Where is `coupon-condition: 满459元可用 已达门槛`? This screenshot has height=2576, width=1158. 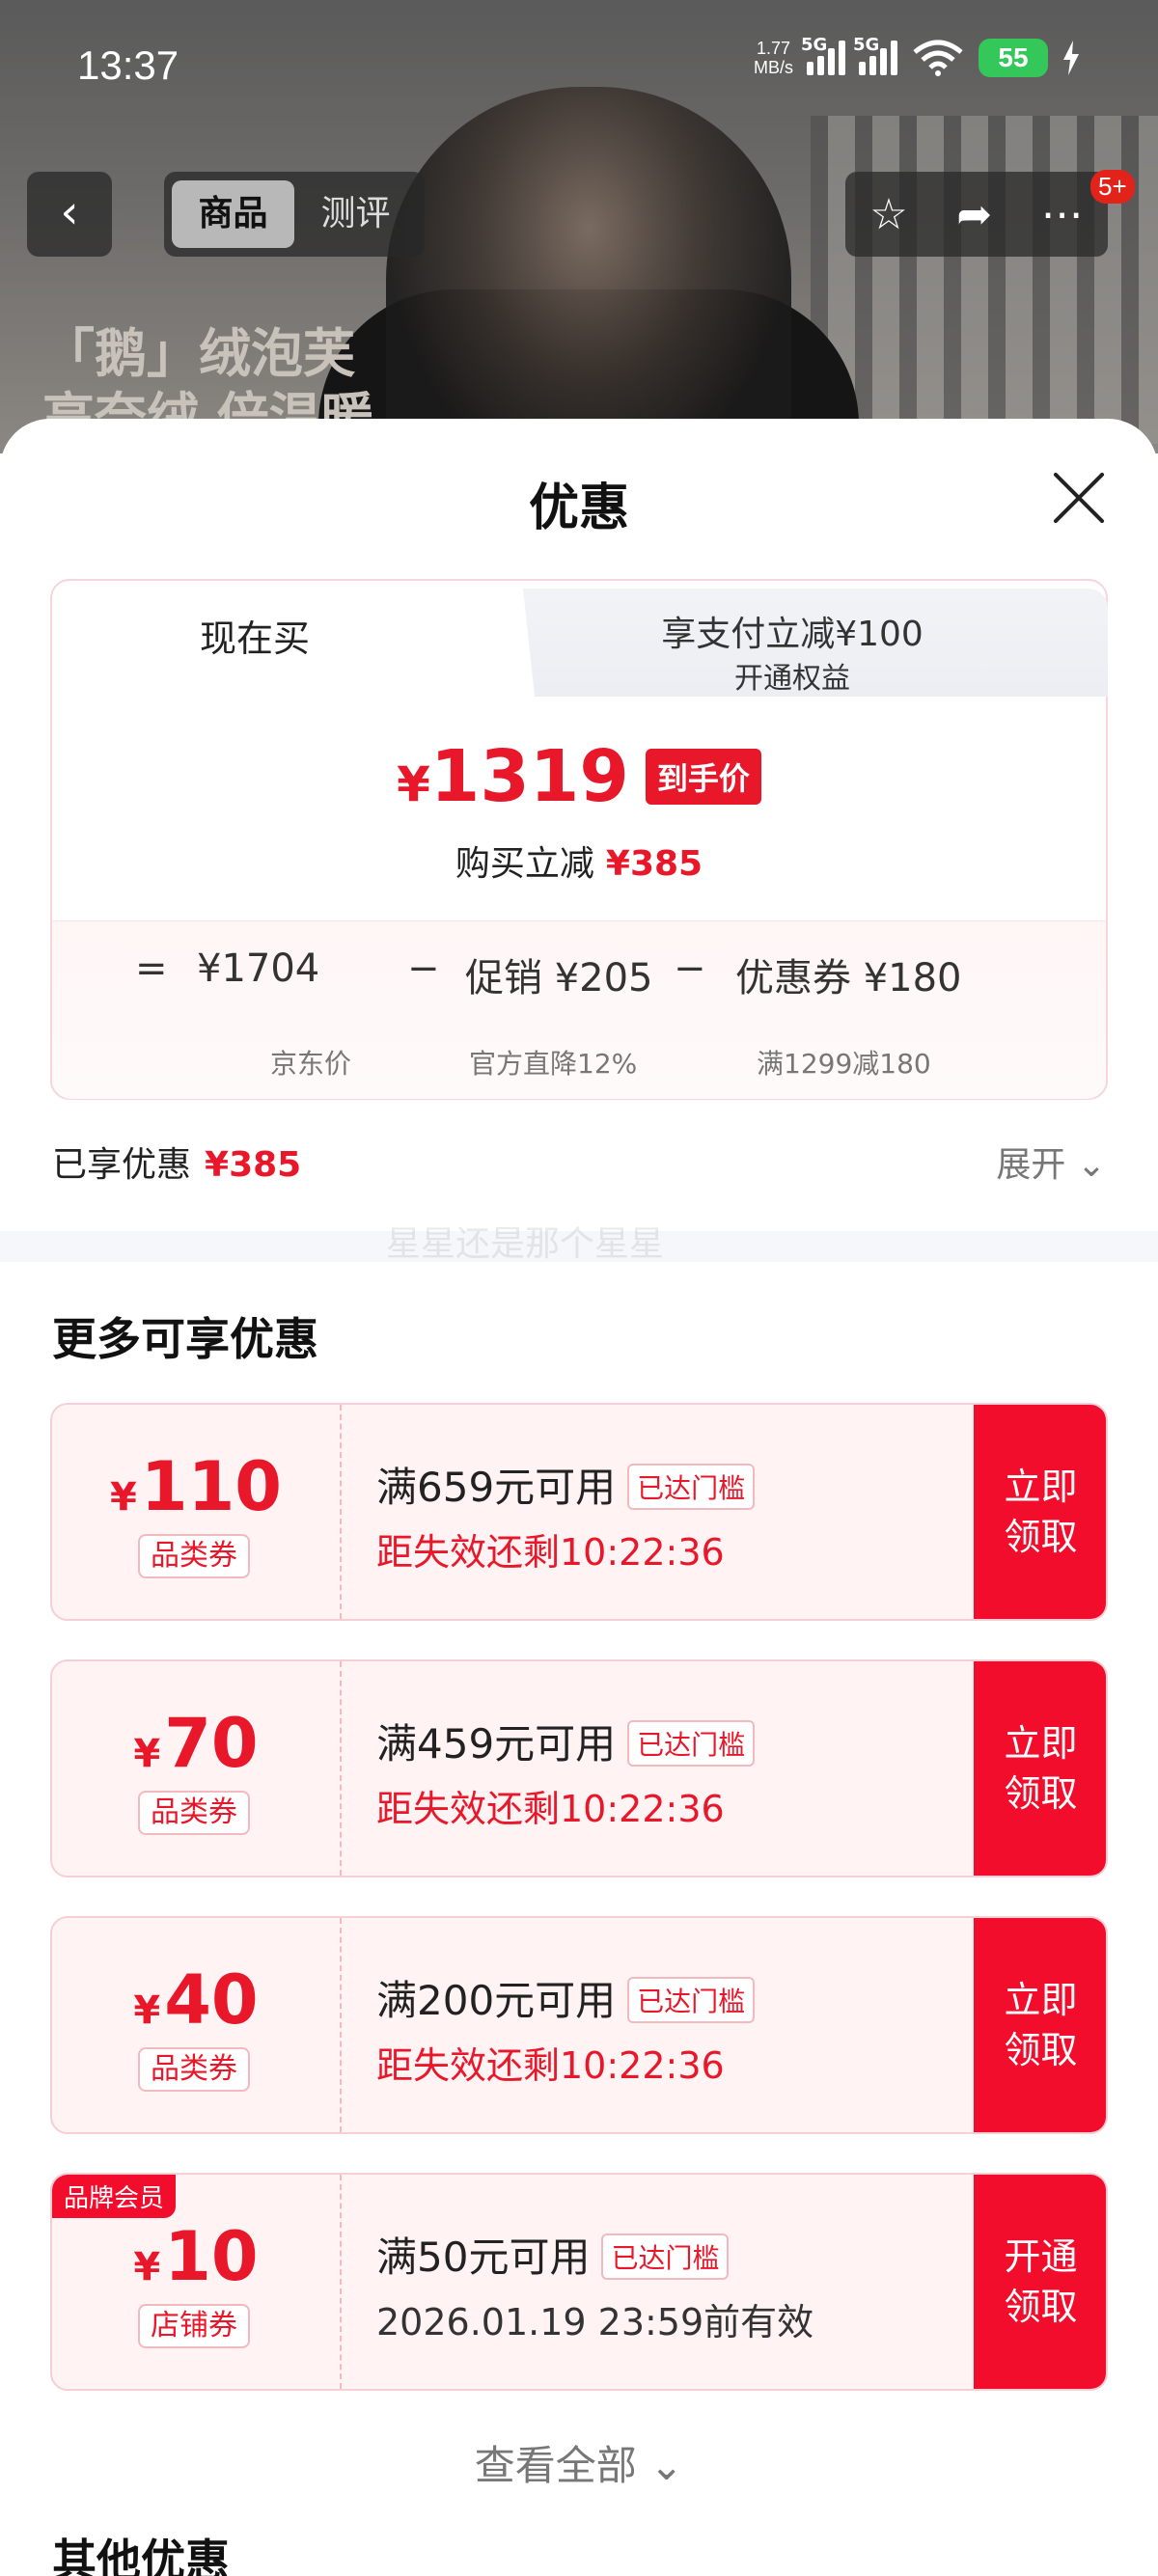 coupon-condition: 满459元可用 已达门槛 is located at coordinates (566, 1741).